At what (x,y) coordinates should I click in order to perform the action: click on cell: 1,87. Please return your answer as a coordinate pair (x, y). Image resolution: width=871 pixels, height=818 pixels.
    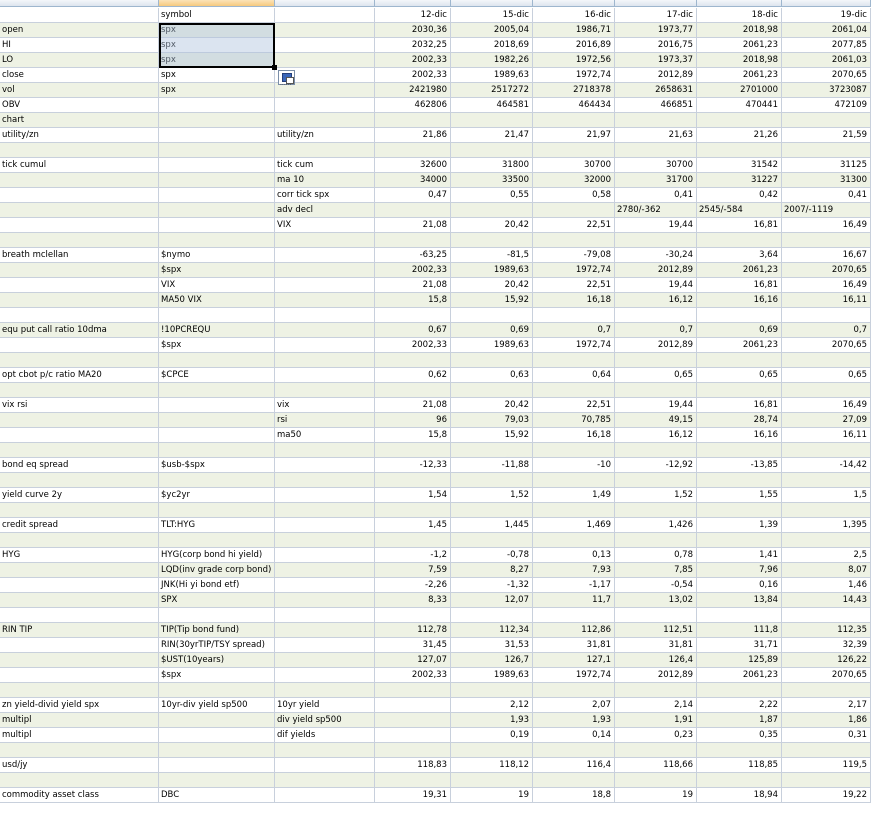
    Looking at the image, I should click on (739, 720).